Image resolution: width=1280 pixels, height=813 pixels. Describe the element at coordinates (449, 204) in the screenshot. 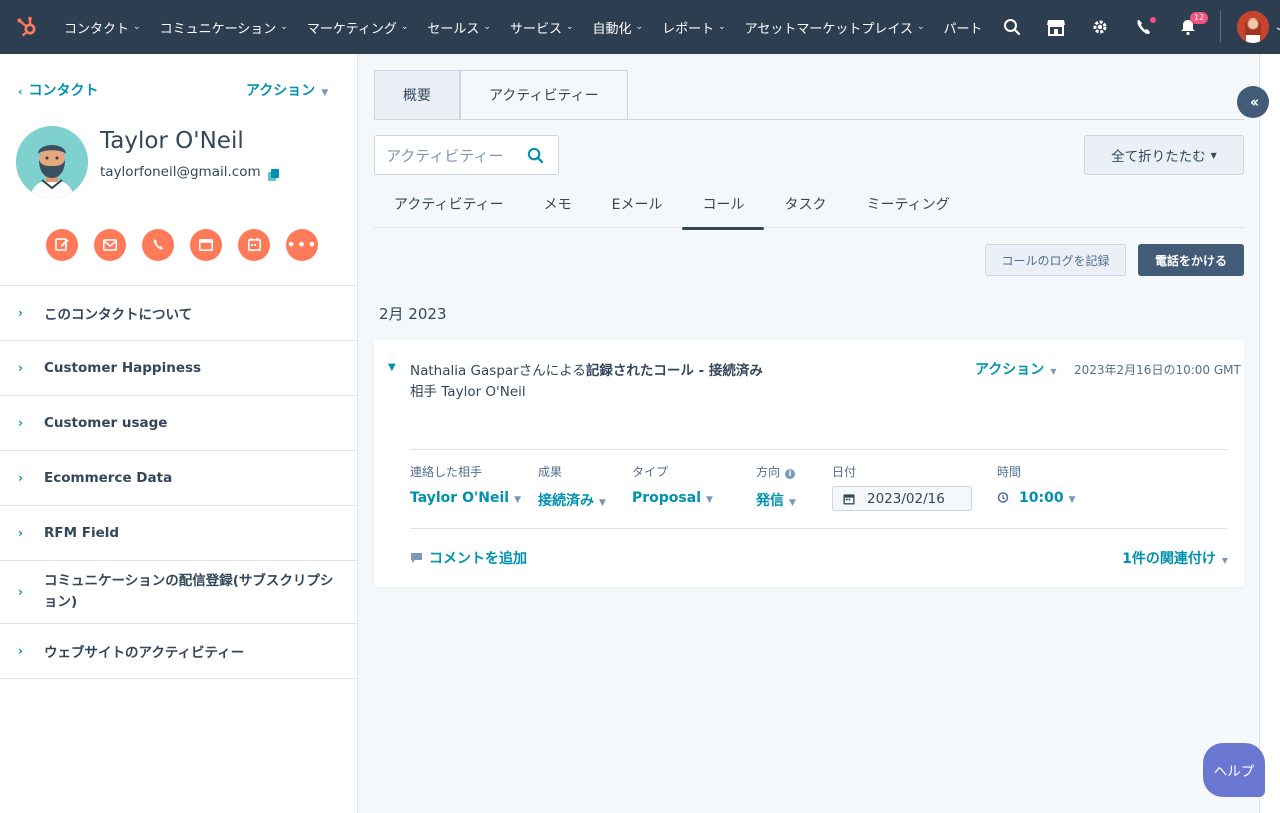

I see `filter-tab-activities: アクティビティー` at that location.